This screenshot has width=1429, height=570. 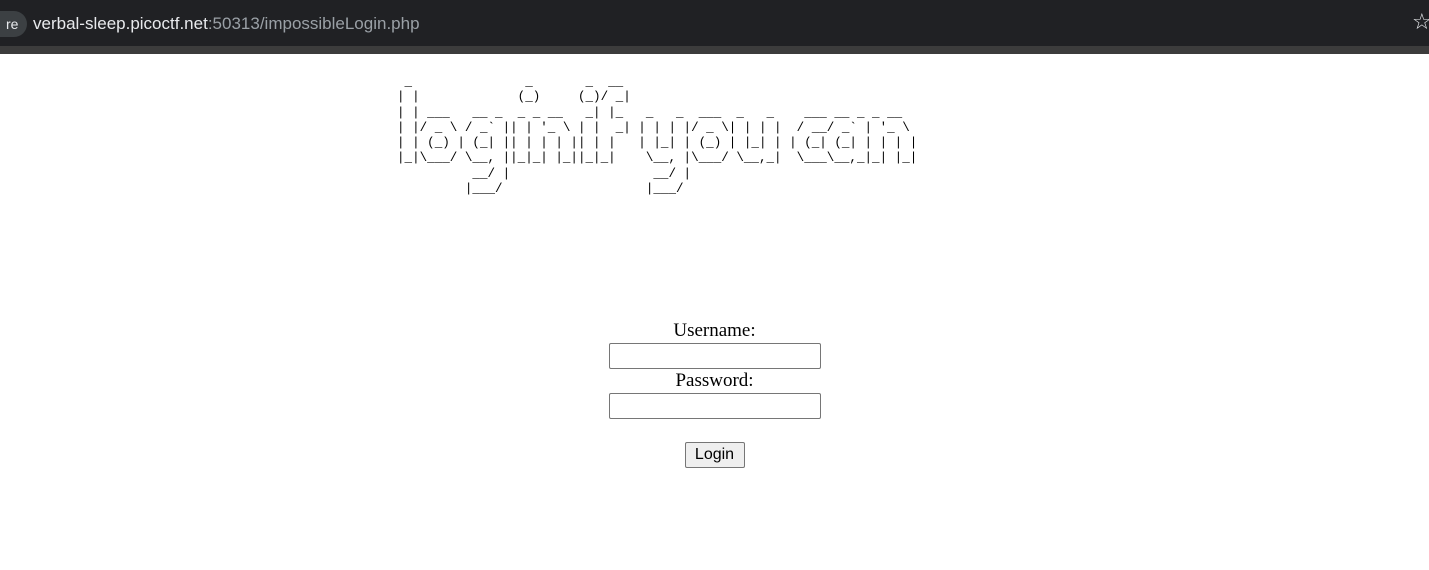 What do you see at coordinates (714, 356) in the screenshot?
I see `username-input` at bounding box center [714, 356].